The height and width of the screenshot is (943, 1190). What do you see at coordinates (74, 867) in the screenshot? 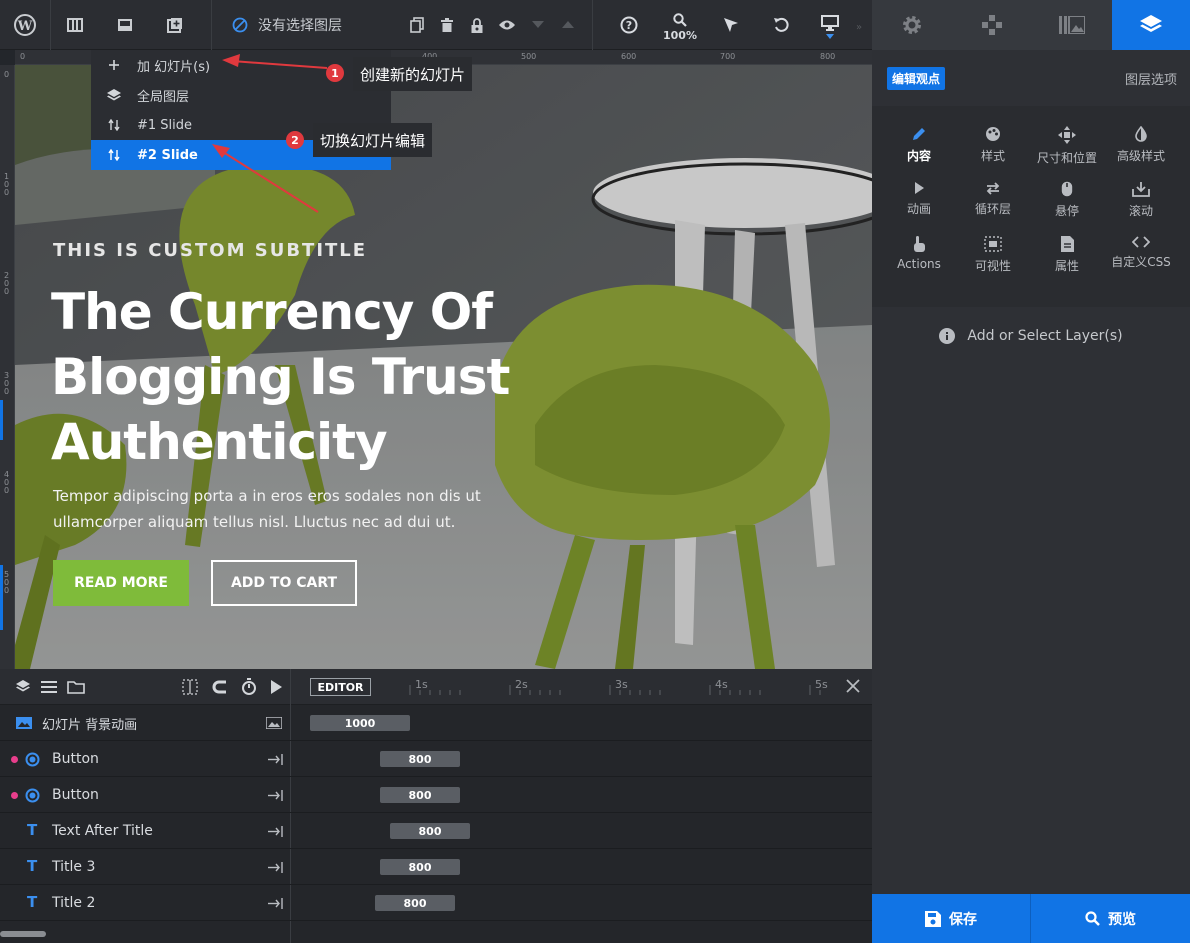
I see `timeline-row-label: Title 3` at bounding box center [74, 867].